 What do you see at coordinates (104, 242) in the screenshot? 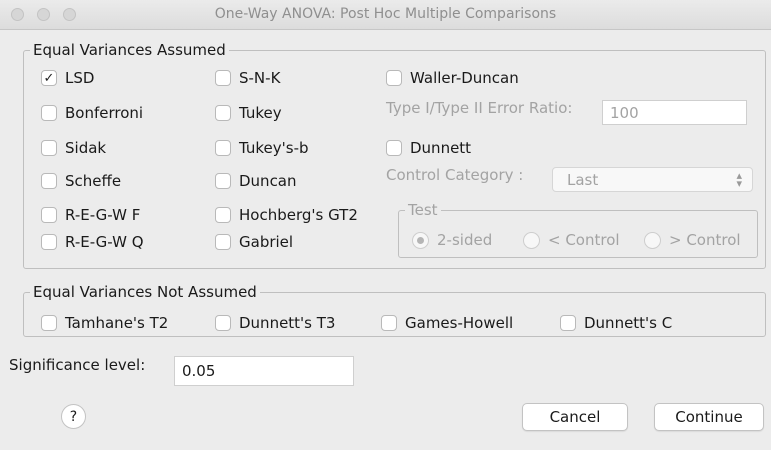
I see `checkbox-label: R-E-G-W Q` at bounding box center [104, 242].